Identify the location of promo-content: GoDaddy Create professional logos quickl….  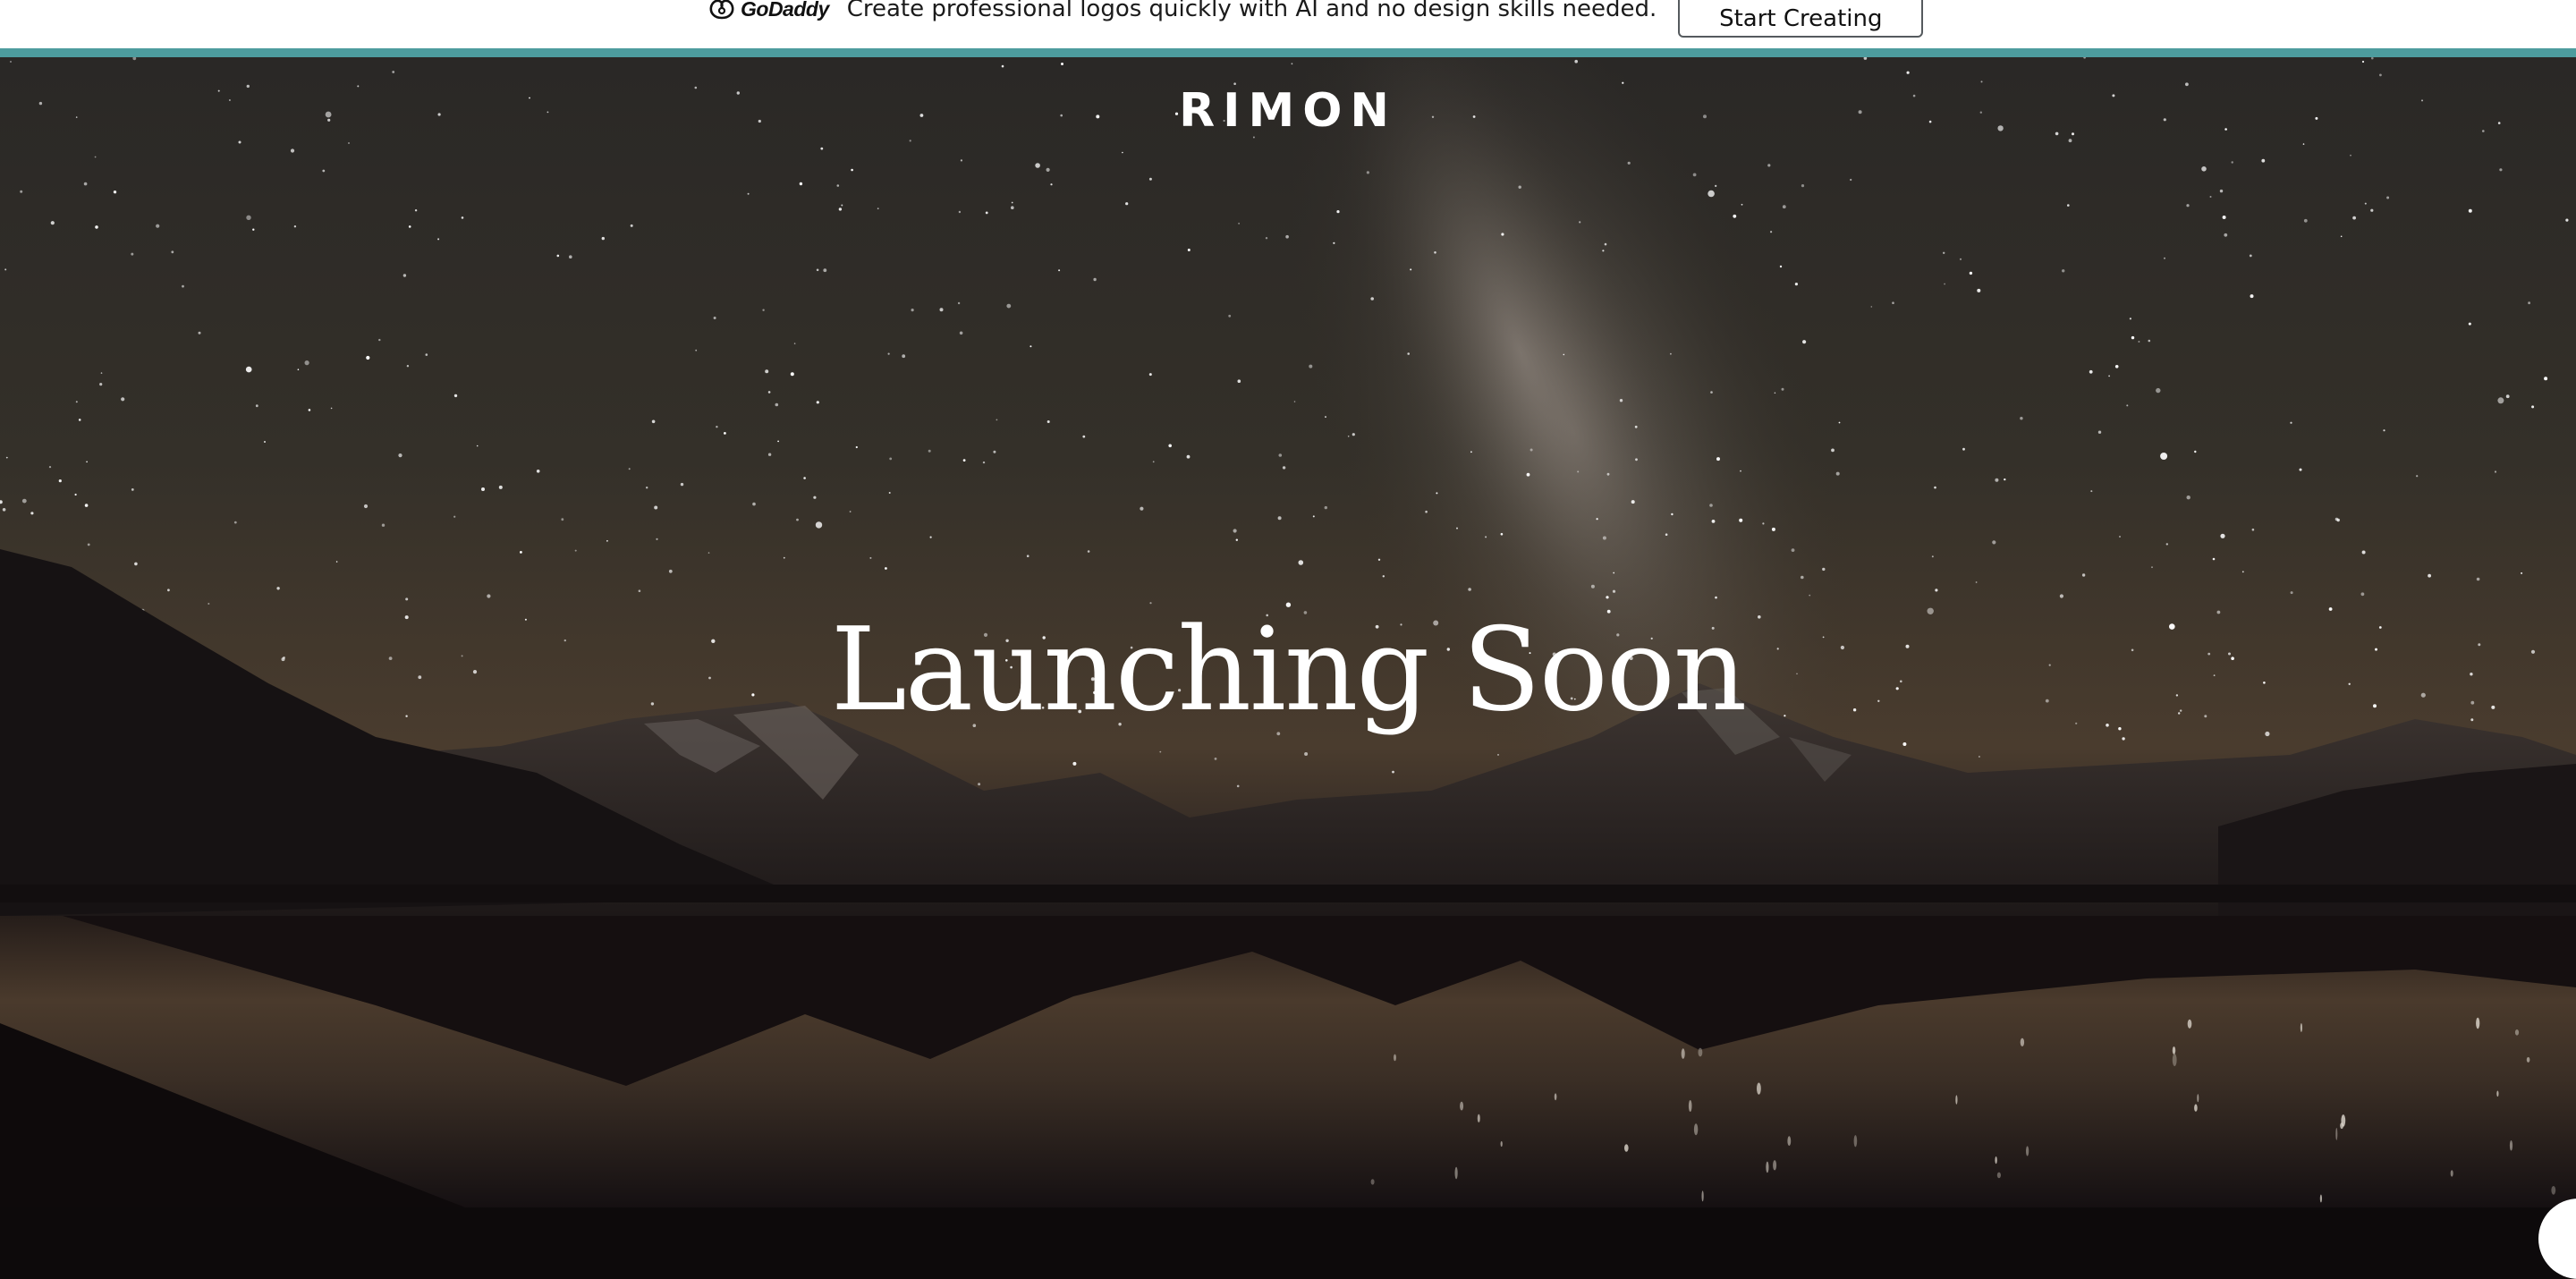
(1316, 19).